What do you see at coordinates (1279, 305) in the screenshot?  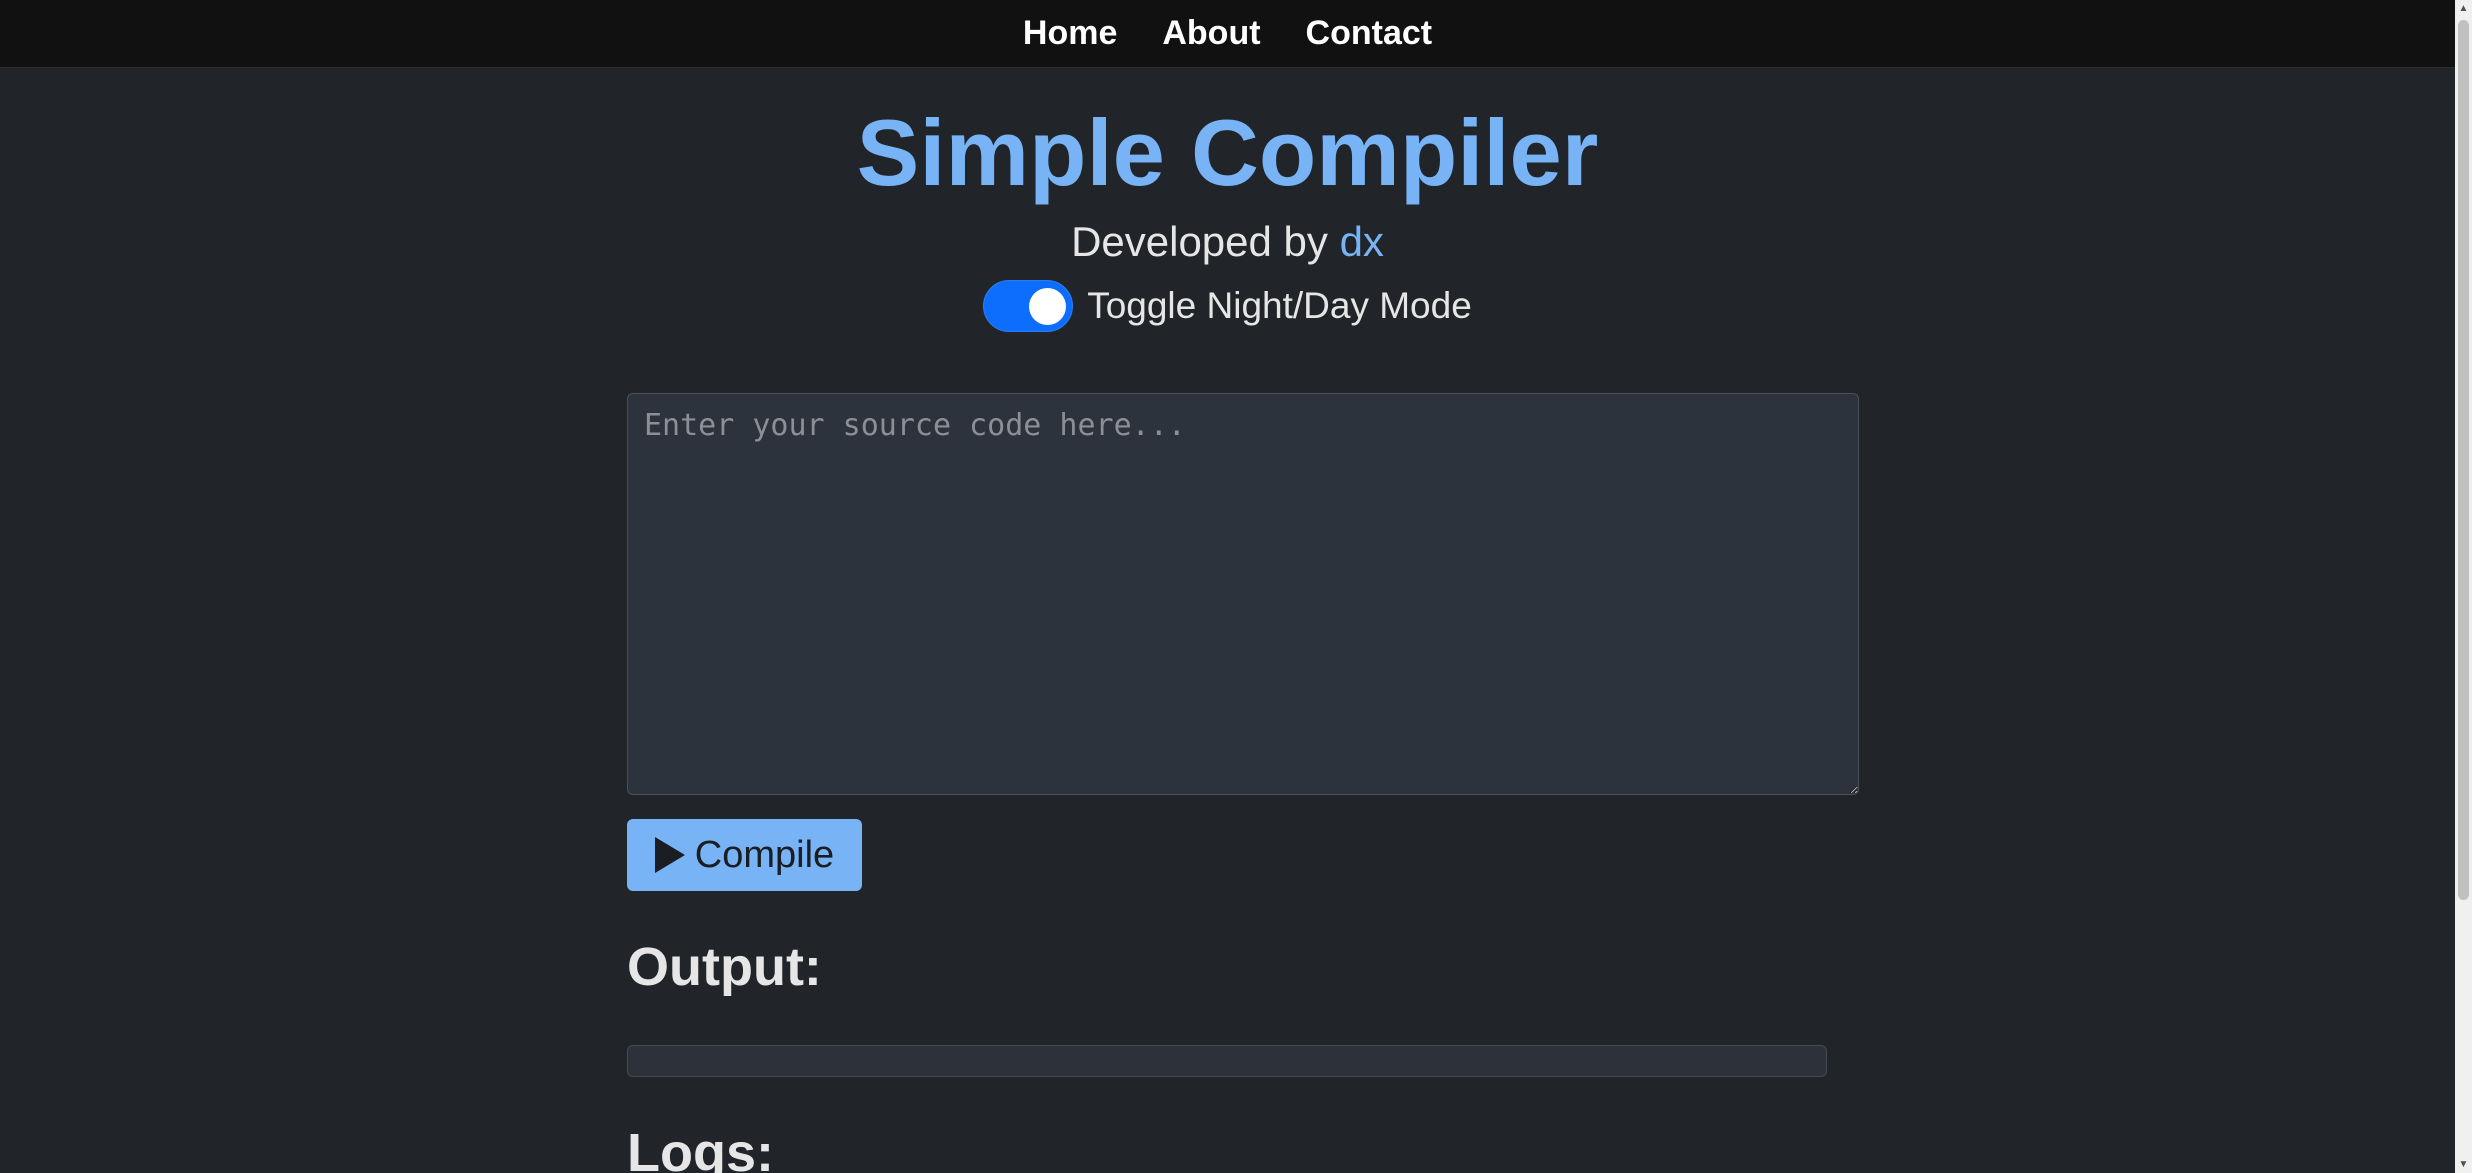 I see `toggle-label: Toggle Night/Day Mode` at bounding box center [1279, 305].